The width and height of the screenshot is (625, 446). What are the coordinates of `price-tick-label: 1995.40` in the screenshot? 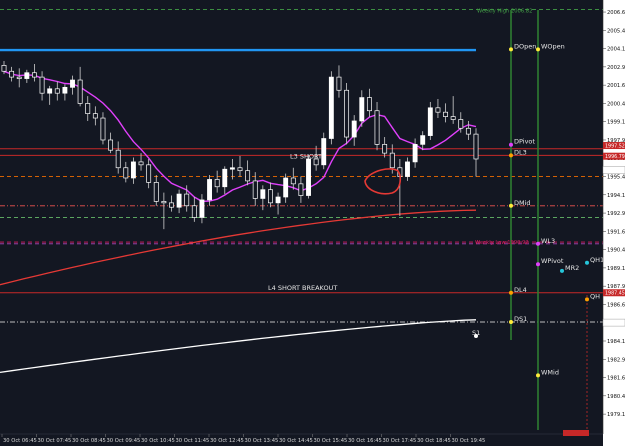 It's located at (616, 178).